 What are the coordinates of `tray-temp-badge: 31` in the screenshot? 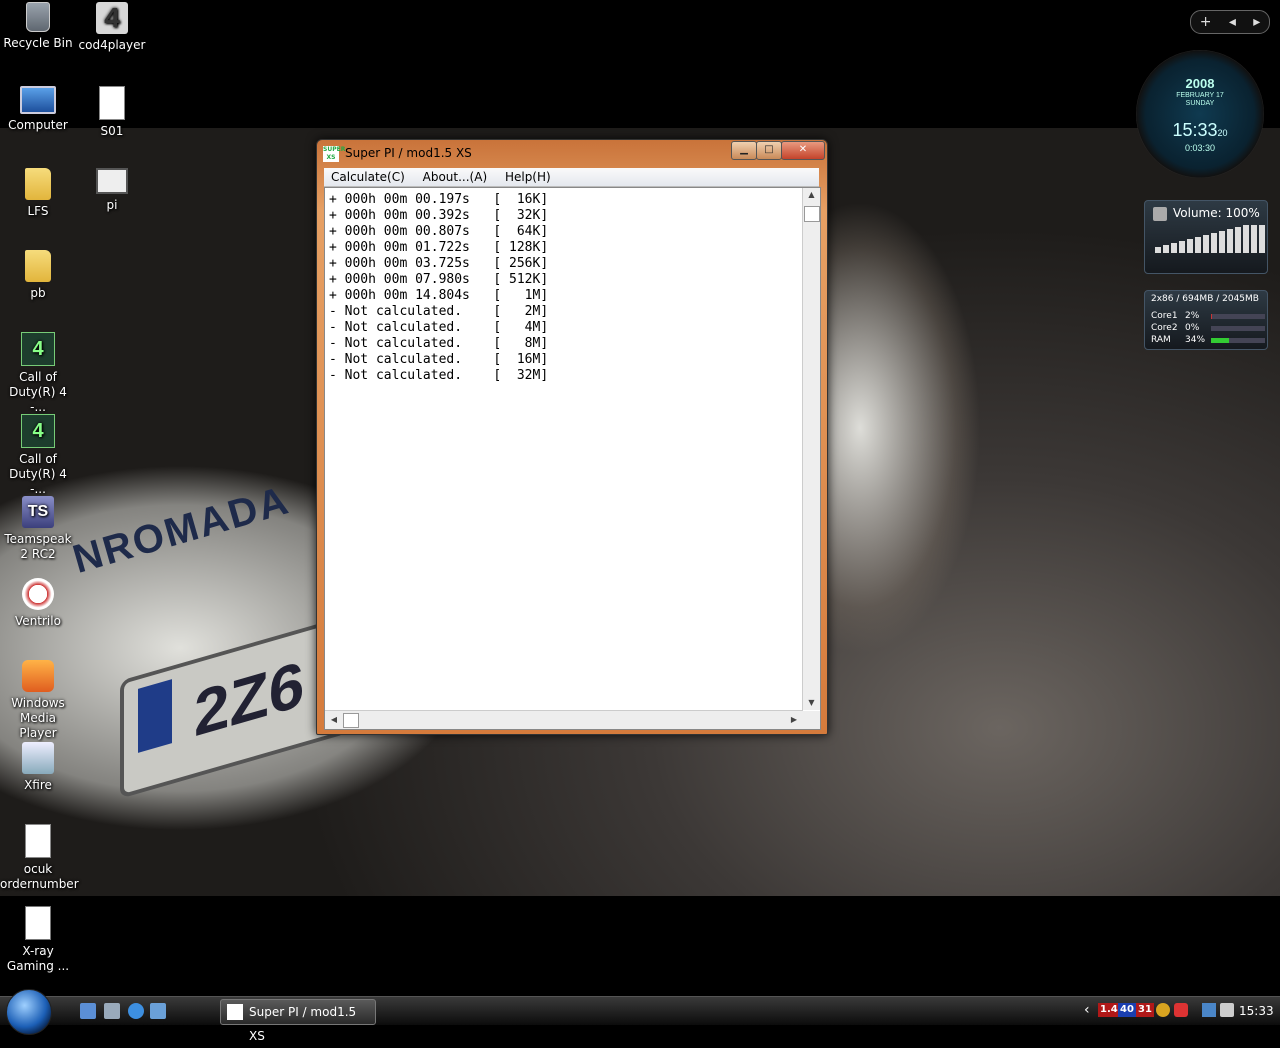 It's located at (1145, 1010).